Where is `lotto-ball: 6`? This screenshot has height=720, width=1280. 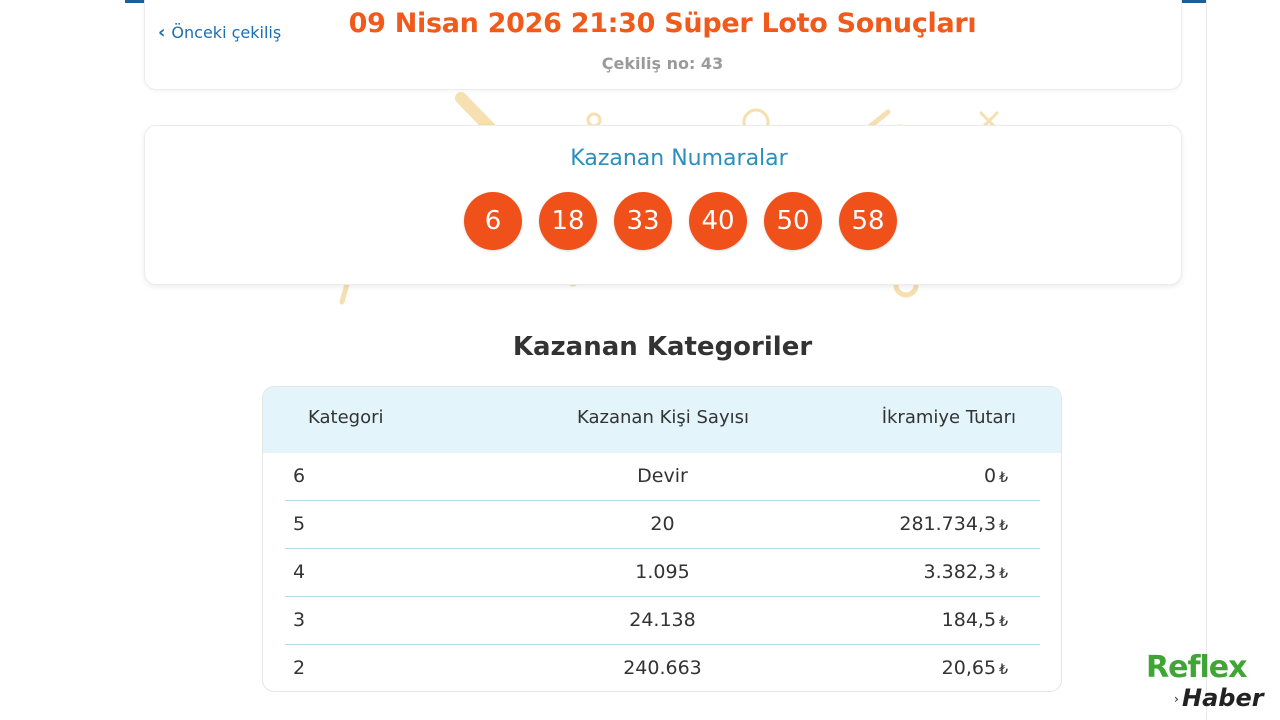
lotto-ball: 6 is located at coordinates (493, 221).